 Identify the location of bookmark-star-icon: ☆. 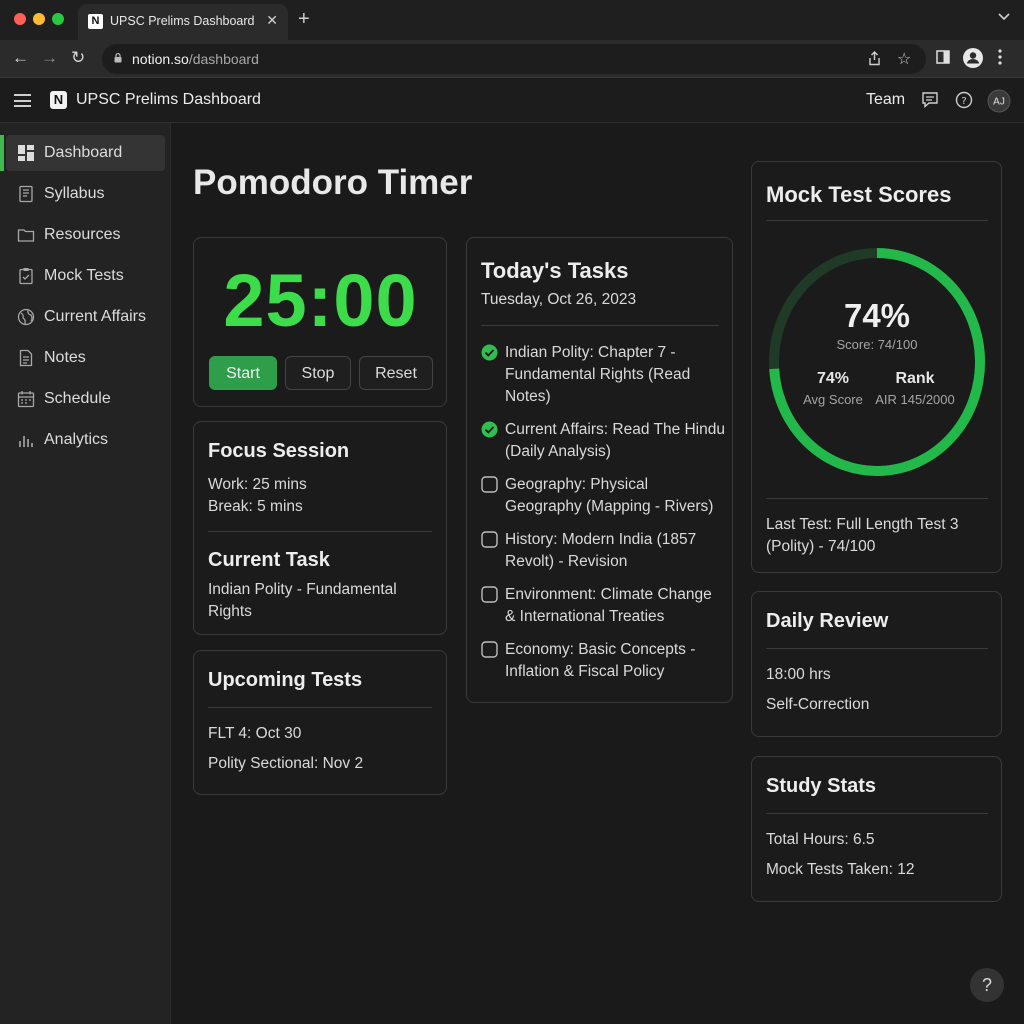
(904, 59).